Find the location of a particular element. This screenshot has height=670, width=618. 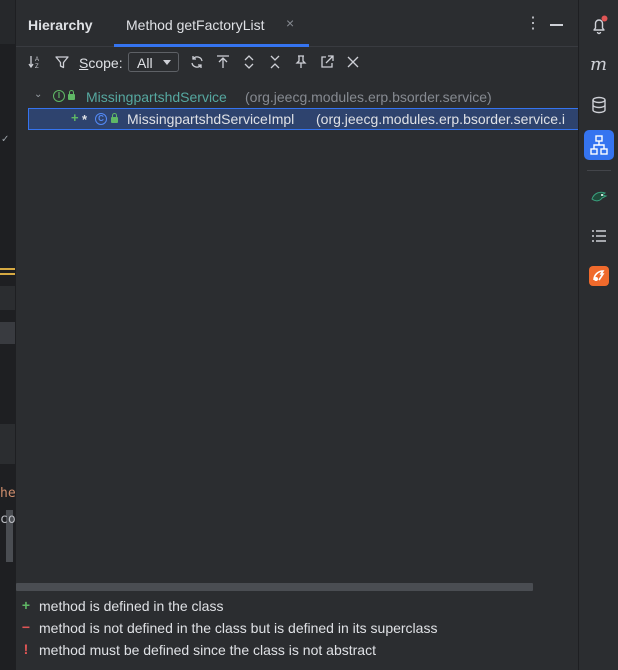

svg-text: A is located at coordinates (37, 60).